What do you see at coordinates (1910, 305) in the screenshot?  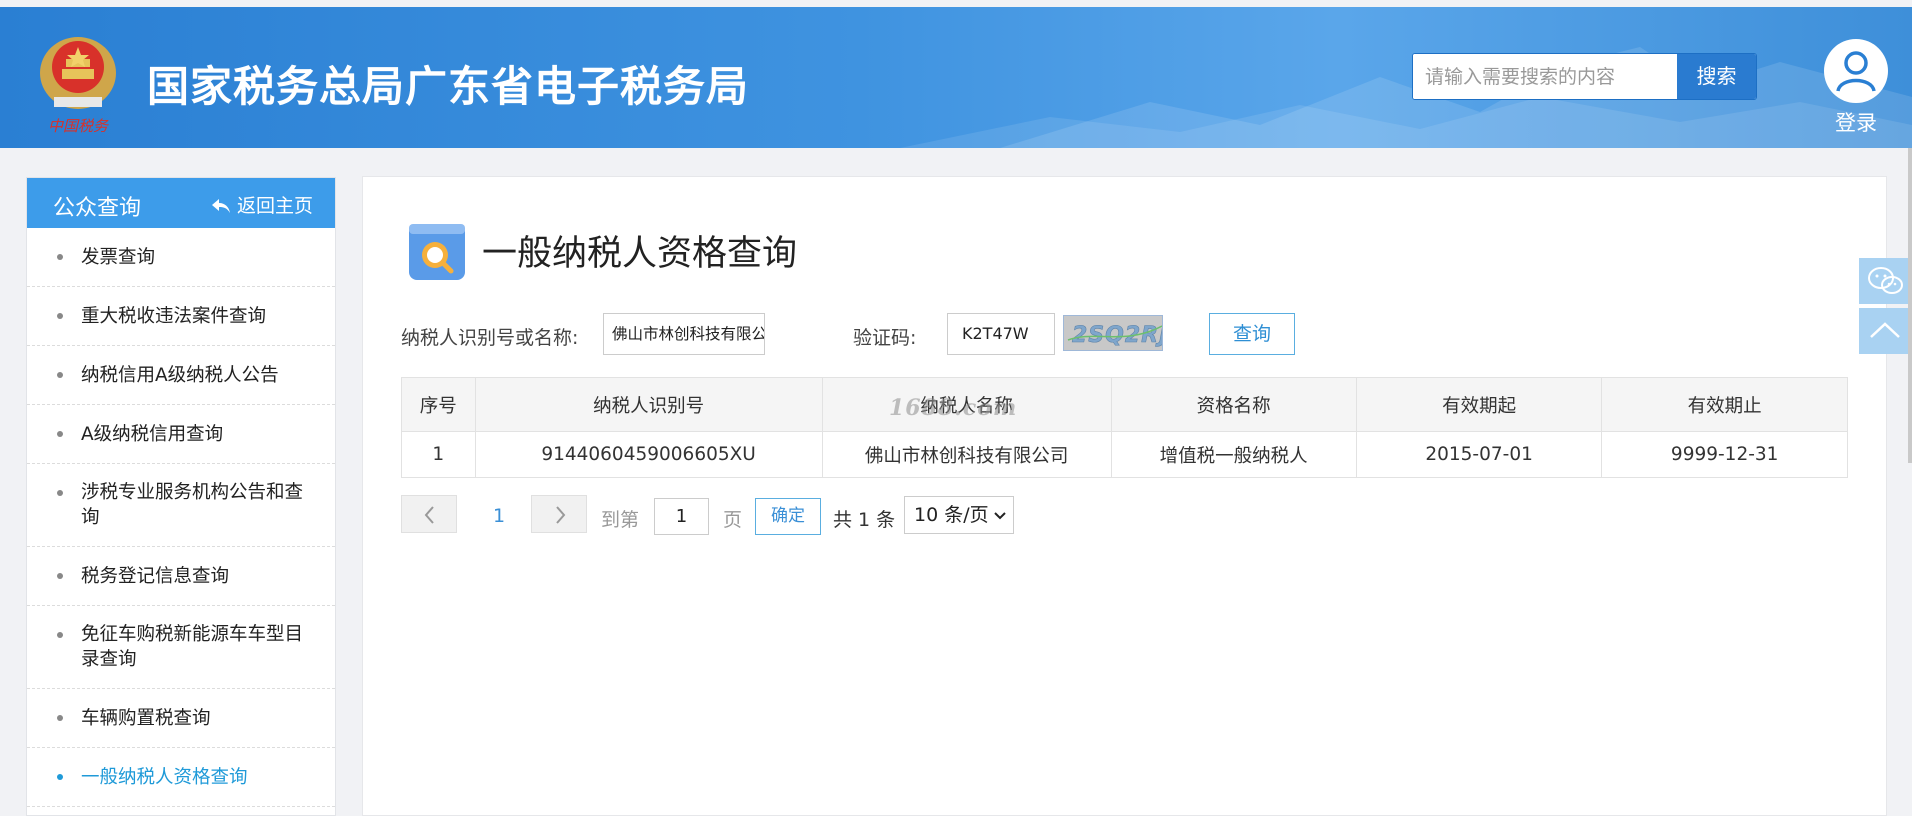 I see `scrollbar` at bounding box center [1910, 305].